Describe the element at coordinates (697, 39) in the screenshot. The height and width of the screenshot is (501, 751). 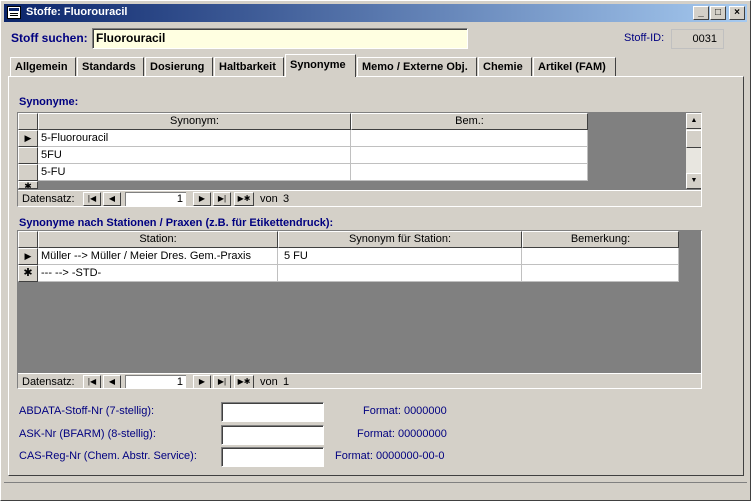
I see `stoff-id-field: 0031` at that location.